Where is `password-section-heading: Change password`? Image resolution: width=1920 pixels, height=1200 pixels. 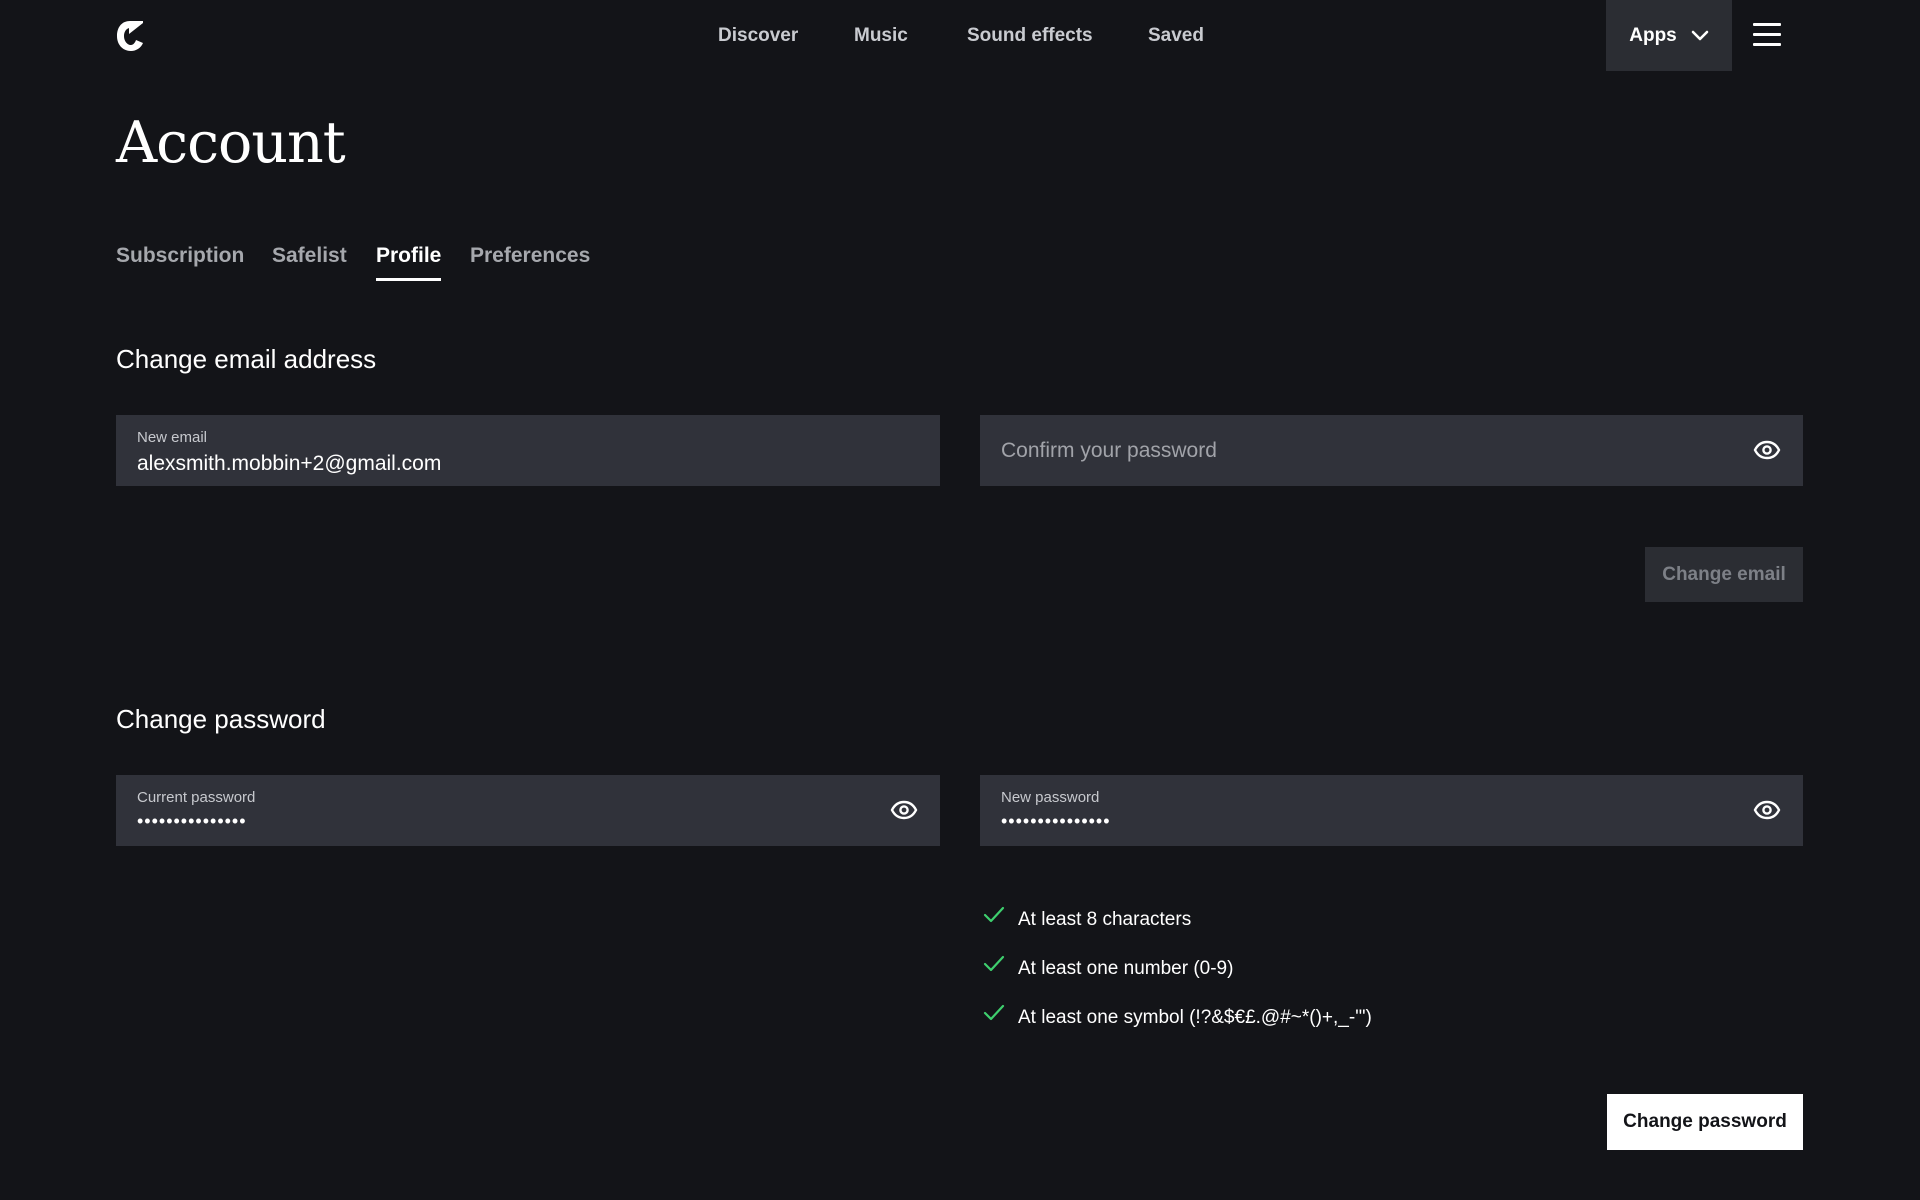
password-section-heading: Change password is located at coordinates (221, 719).